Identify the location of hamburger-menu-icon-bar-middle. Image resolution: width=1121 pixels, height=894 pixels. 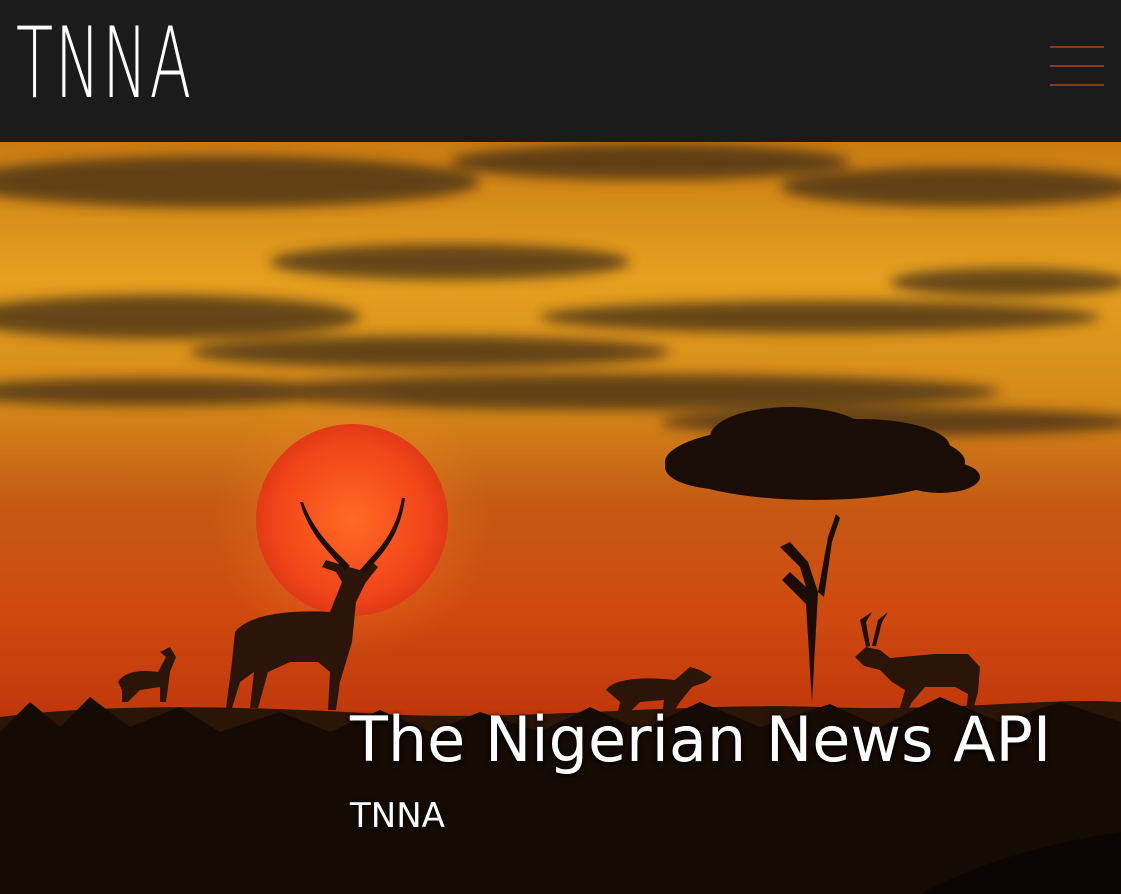
(1077, 66).